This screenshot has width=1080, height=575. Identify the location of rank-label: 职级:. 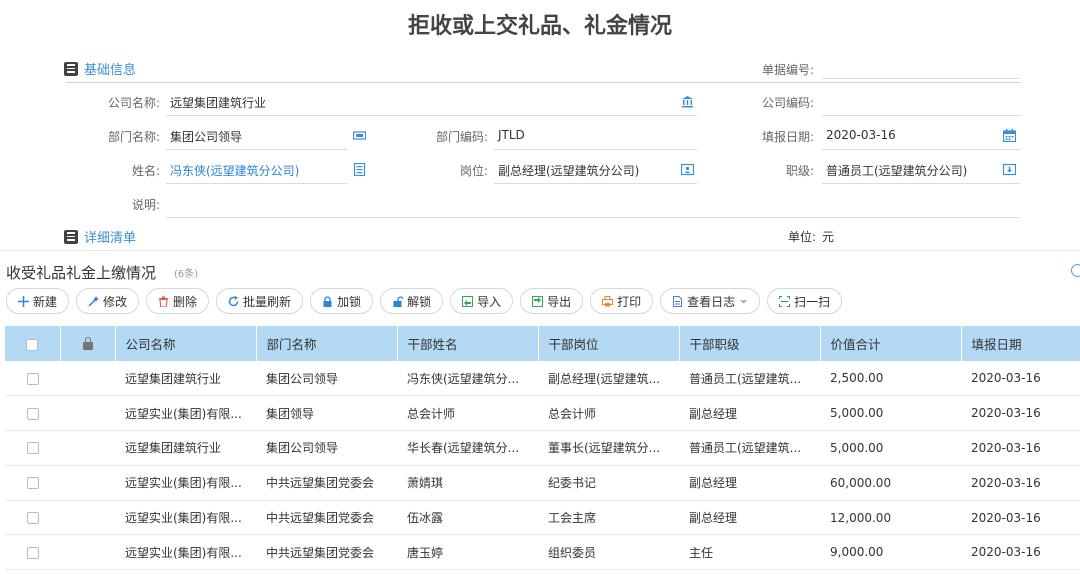
(799, 171).